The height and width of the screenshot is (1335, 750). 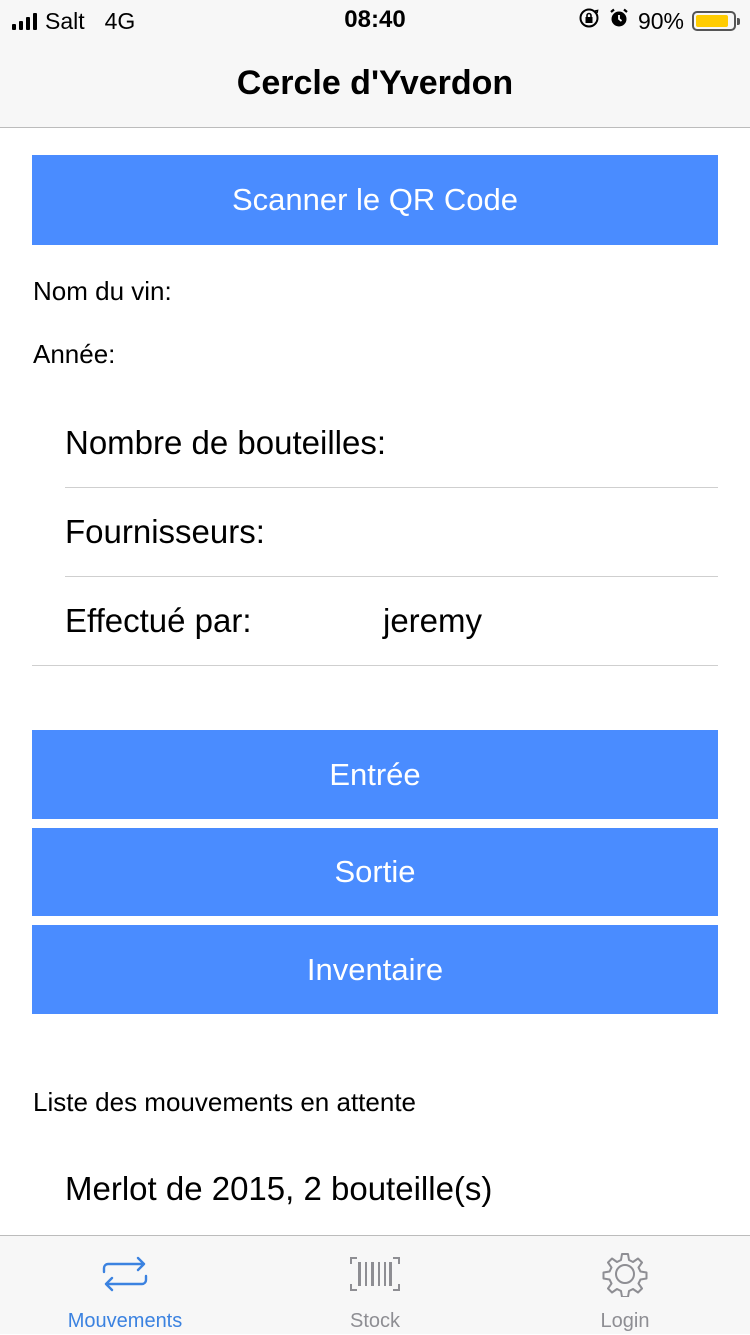 I want to click on barcode-icon, so click(x=375, y=1274).